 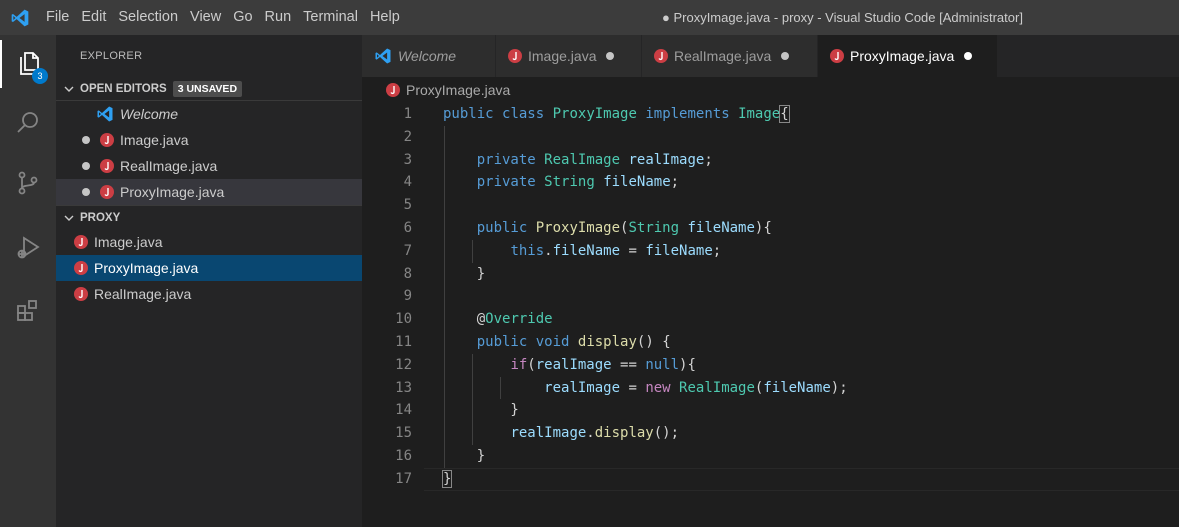 I want to click on tab-welcome: Welcome, so click(x=429, y=56).